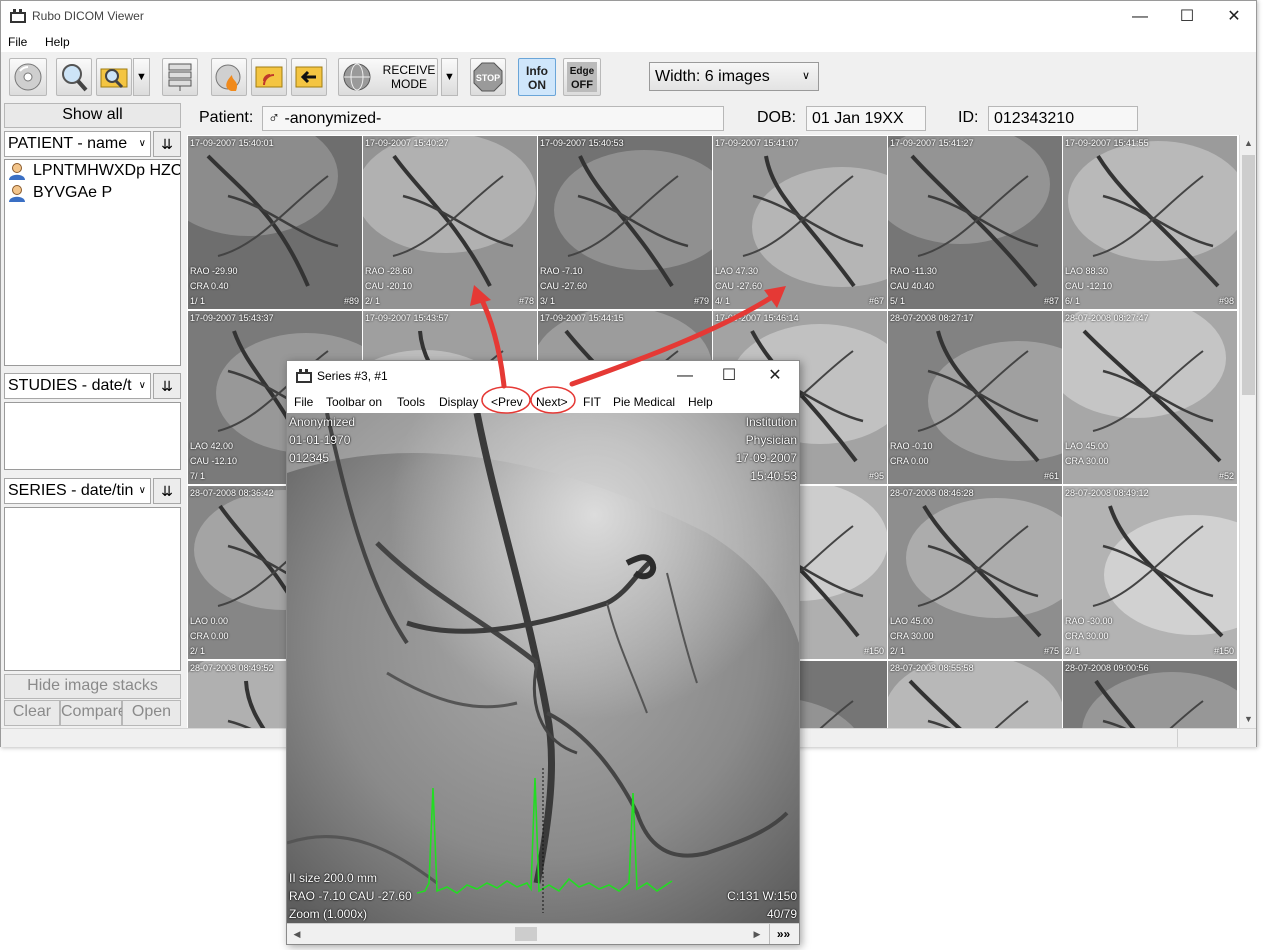 The width and height of the screenshot is (1263, 950). What do you see at coordinates (866, 118) in the screenshot?
I see `dob-field: 01 Jan 19XX` at bounding box center [866, 118].